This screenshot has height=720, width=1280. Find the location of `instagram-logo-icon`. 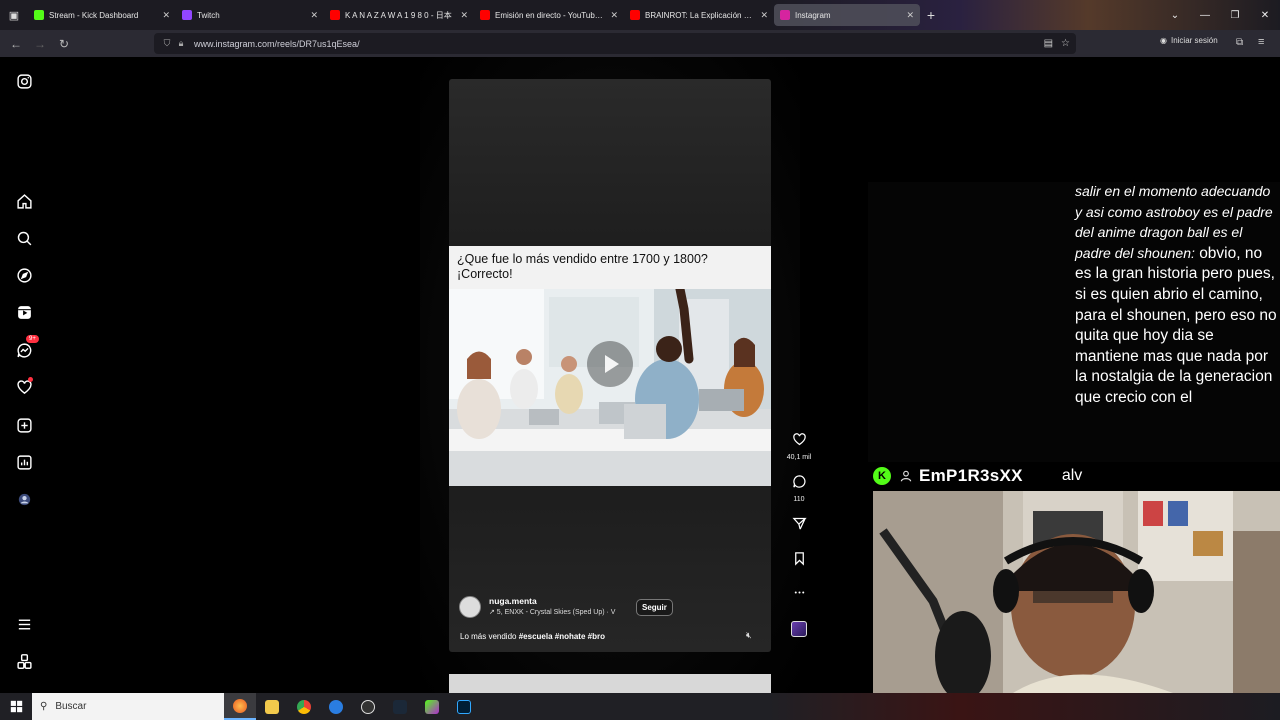

instagram-logo-icon is located at coordinates (24, 81).